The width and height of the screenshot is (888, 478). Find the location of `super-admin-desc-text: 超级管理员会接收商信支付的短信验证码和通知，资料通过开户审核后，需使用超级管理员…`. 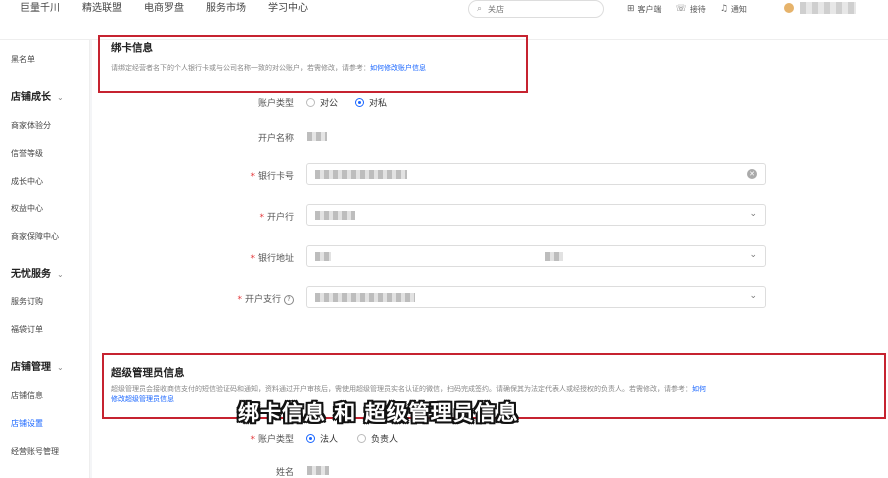

super-admin-desc-text: 超级管理员会接收商信支付的短信验证码和通知，资料通过开户审核后，需使用超级管理员… is located at coordinates (401, 389).